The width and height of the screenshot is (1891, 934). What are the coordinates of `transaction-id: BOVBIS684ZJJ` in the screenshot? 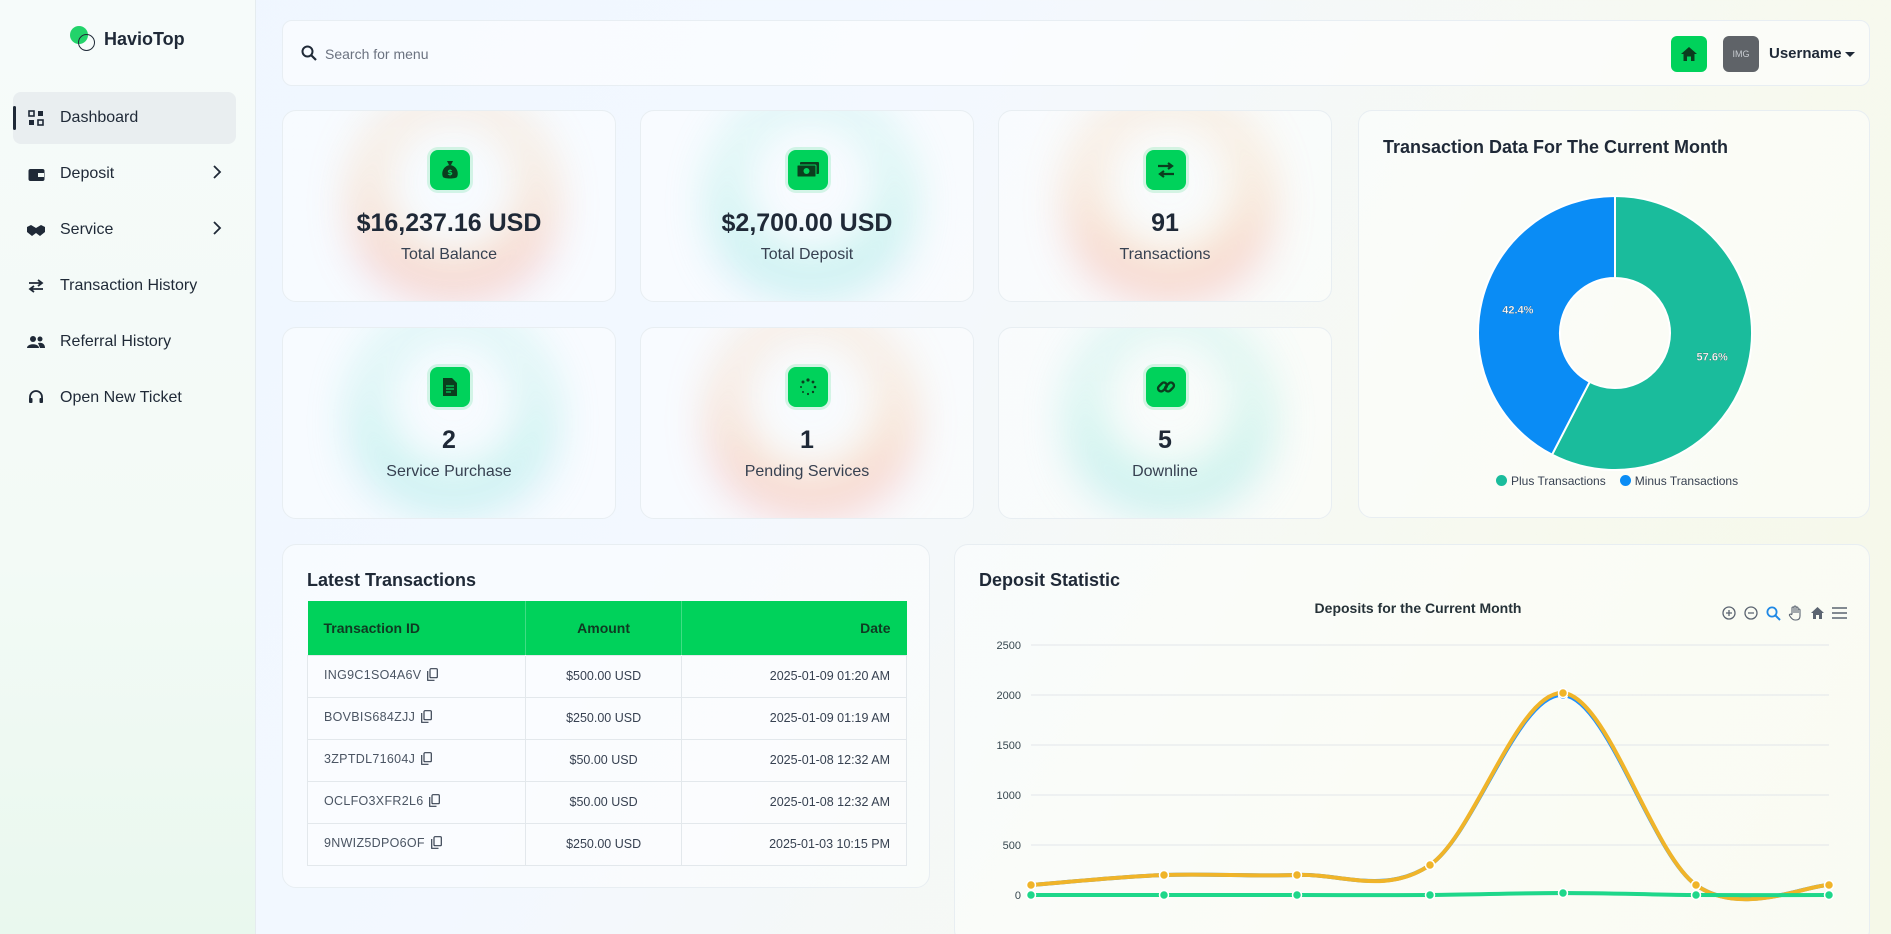 It's located at (370, 717).